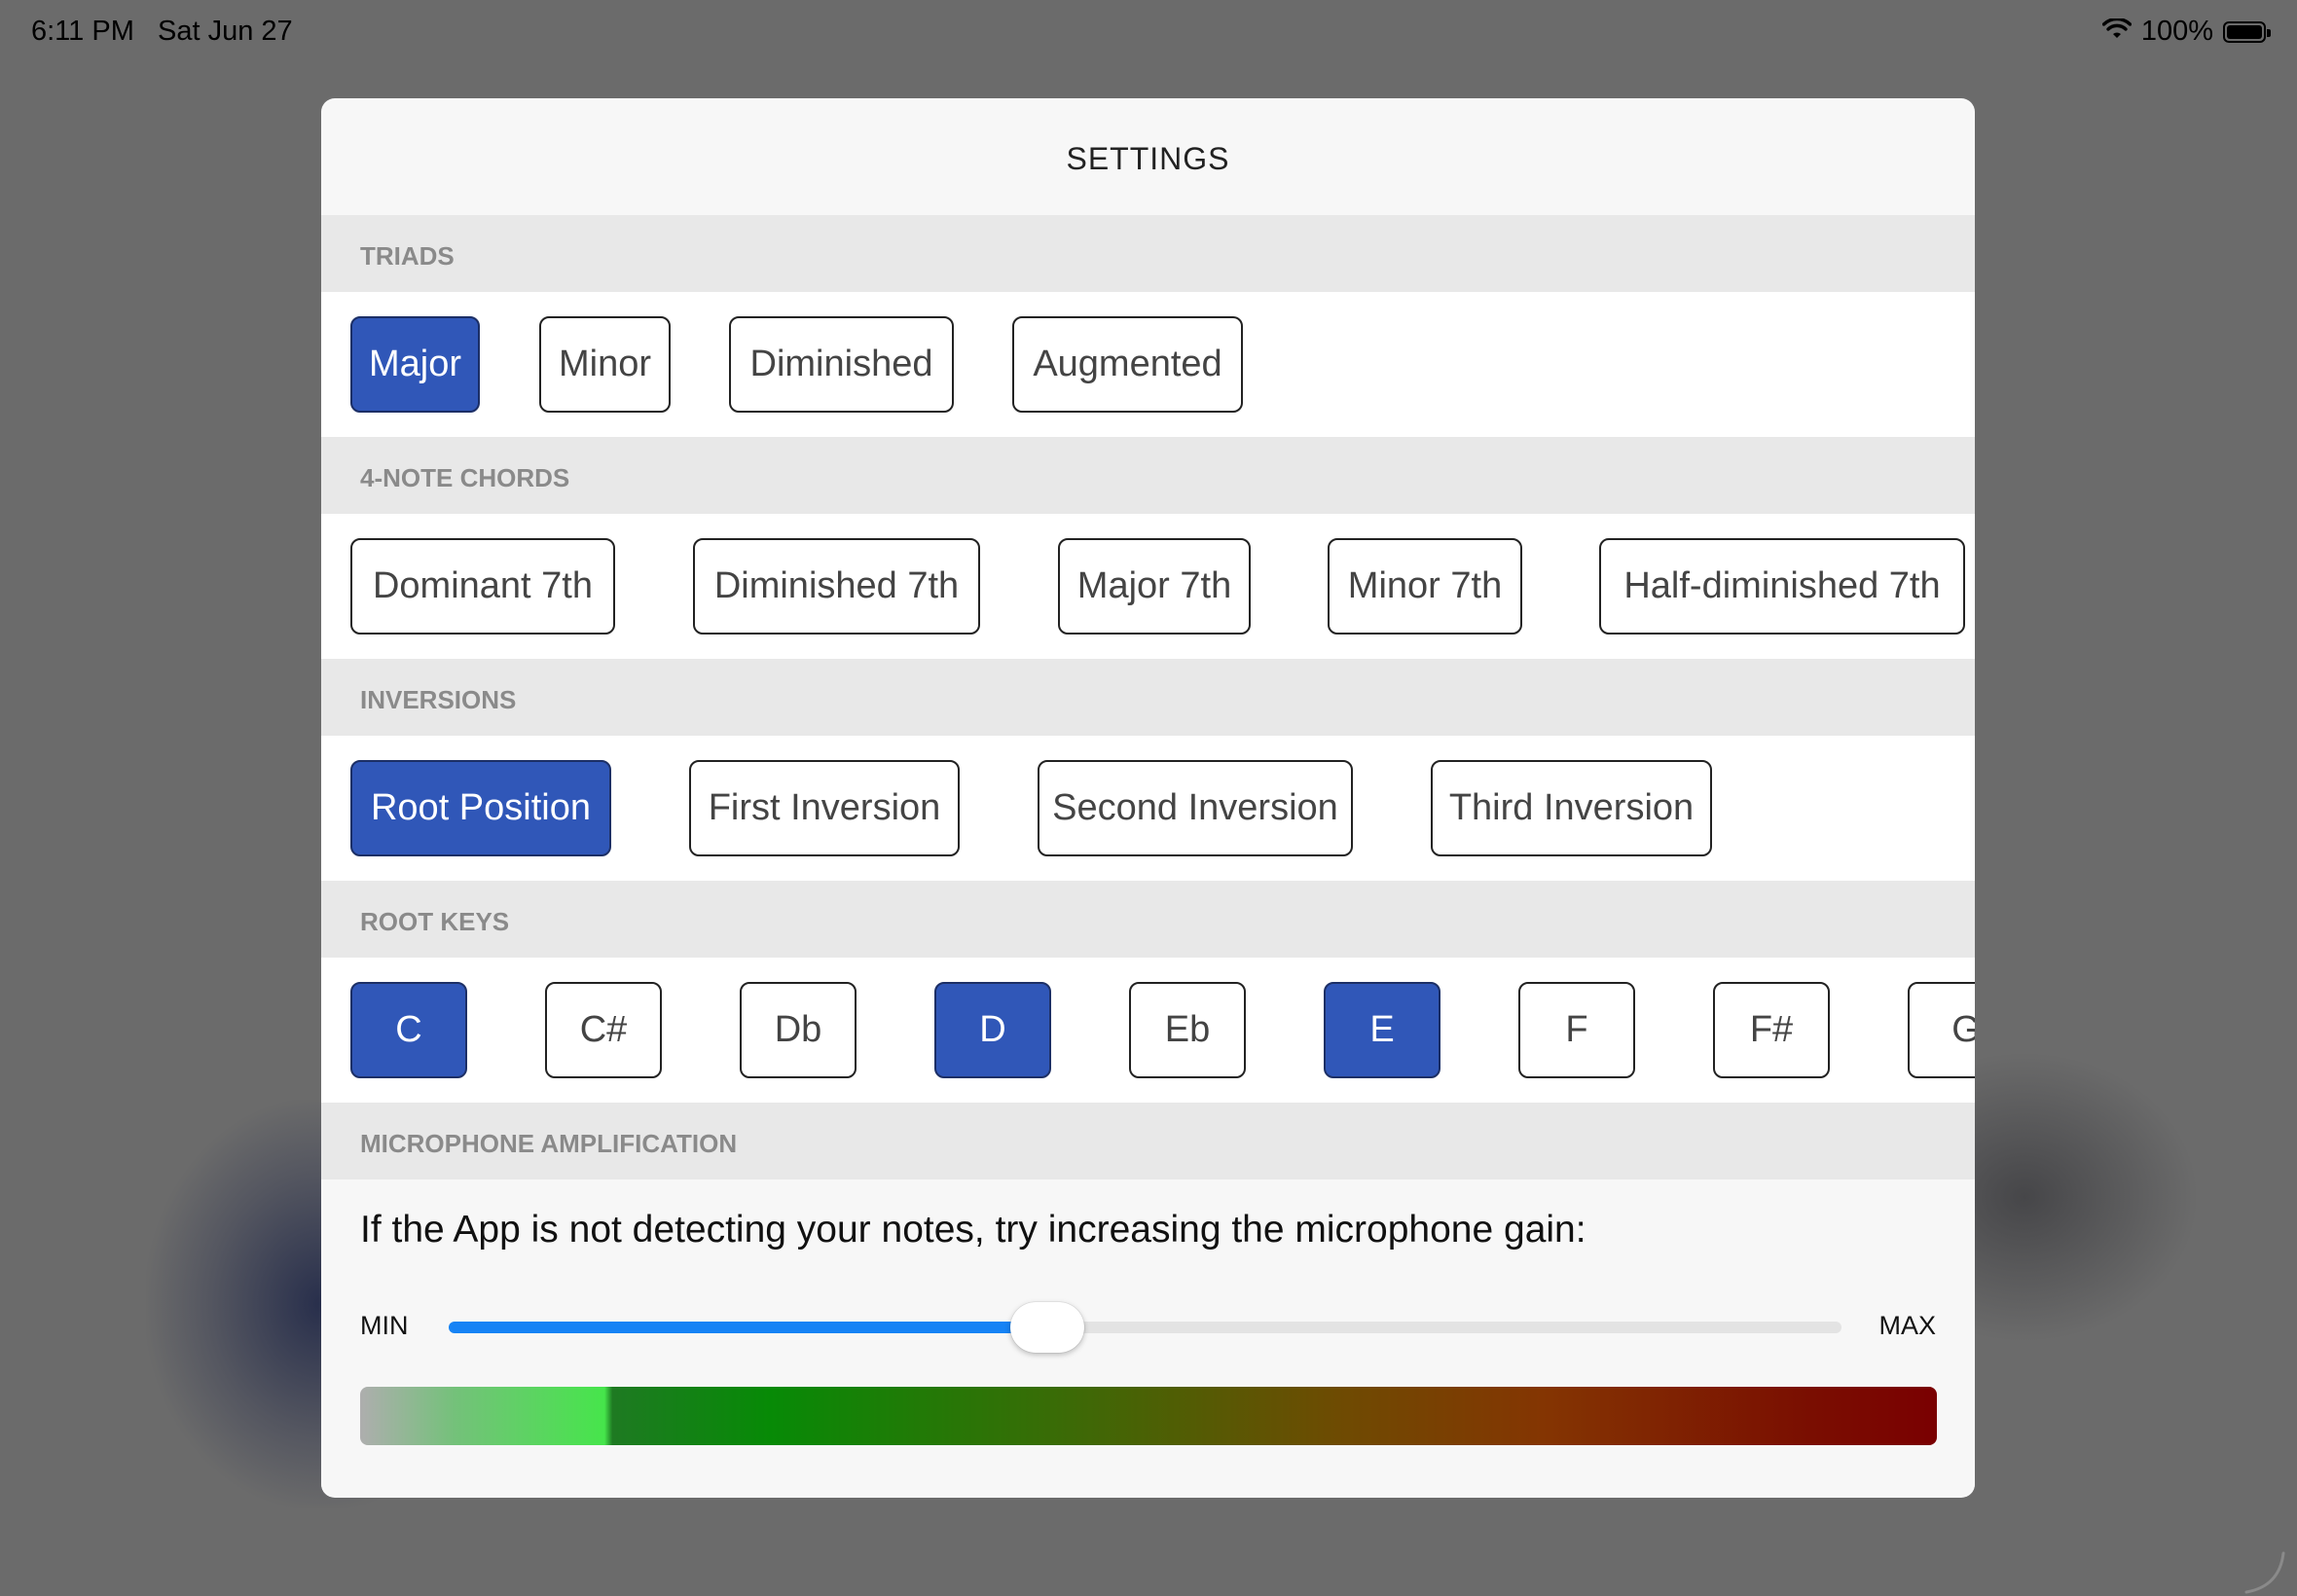 This screenshot has width=2297, height=1596. Describe the element at coordinates (2247, 32) in the screenshot. I see `battery-icon` at that location.